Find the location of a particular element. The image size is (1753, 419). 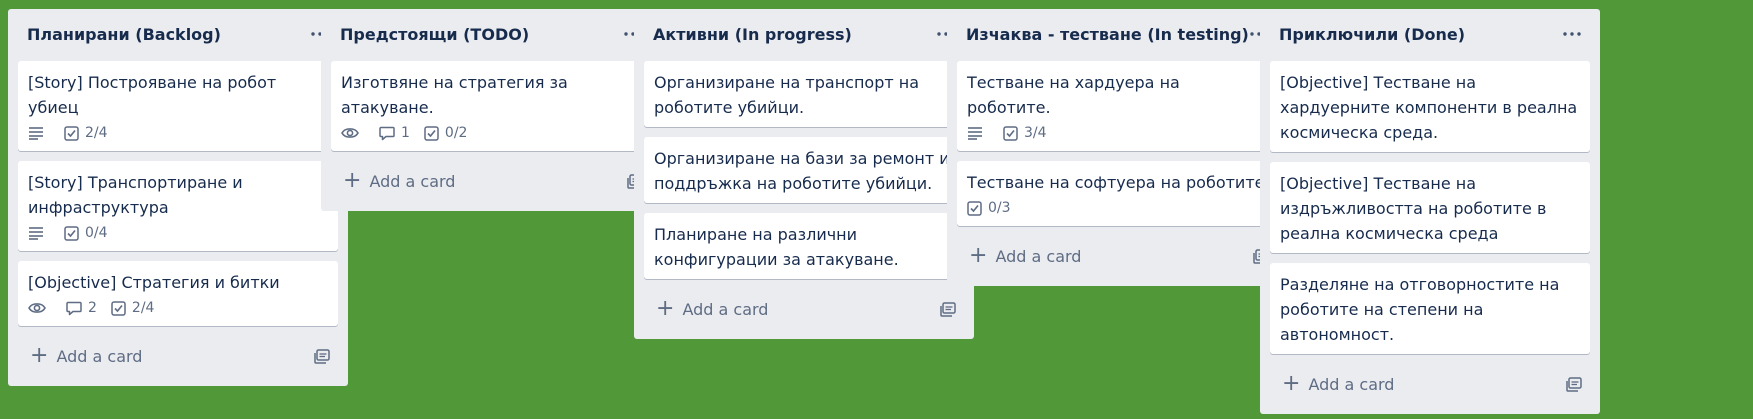

comment-count: 2 is located at coordinates (92, 307).